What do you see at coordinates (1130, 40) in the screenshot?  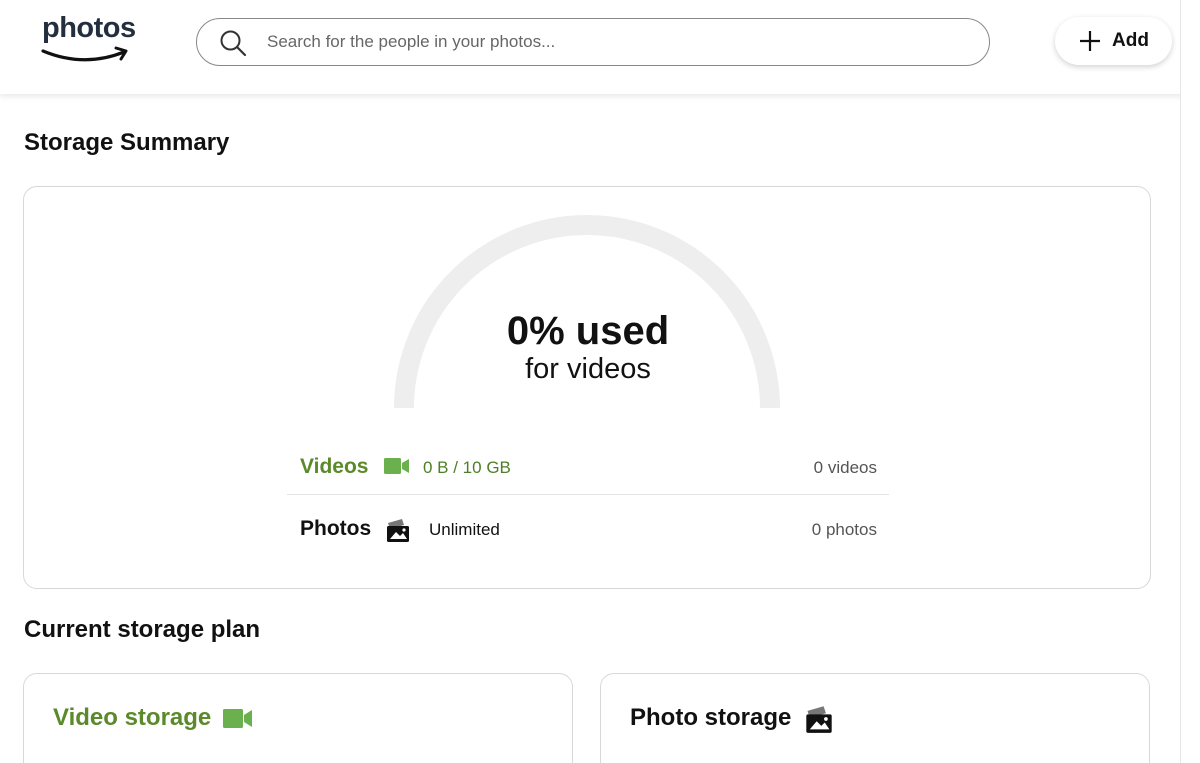 I see `add-button-label: Add` at bounding box center [1130, 40].